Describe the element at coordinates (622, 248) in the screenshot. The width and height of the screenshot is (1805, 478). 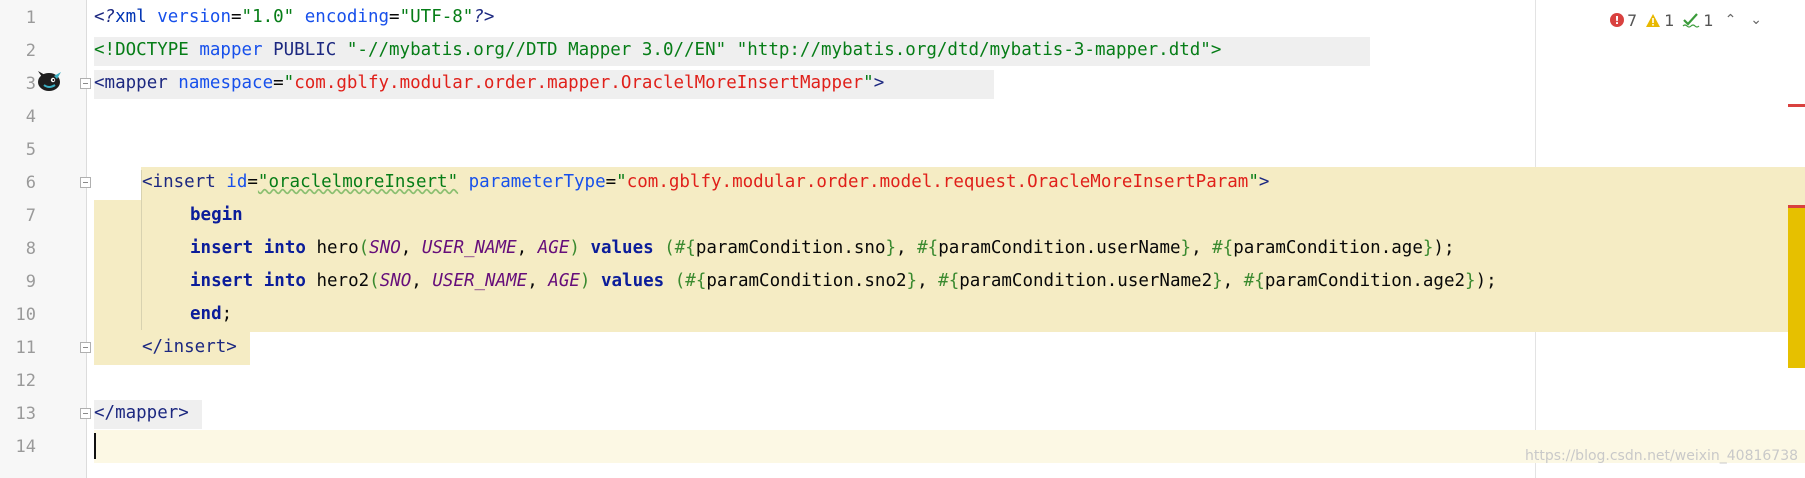
I see `sql-keyword: values` at that location.